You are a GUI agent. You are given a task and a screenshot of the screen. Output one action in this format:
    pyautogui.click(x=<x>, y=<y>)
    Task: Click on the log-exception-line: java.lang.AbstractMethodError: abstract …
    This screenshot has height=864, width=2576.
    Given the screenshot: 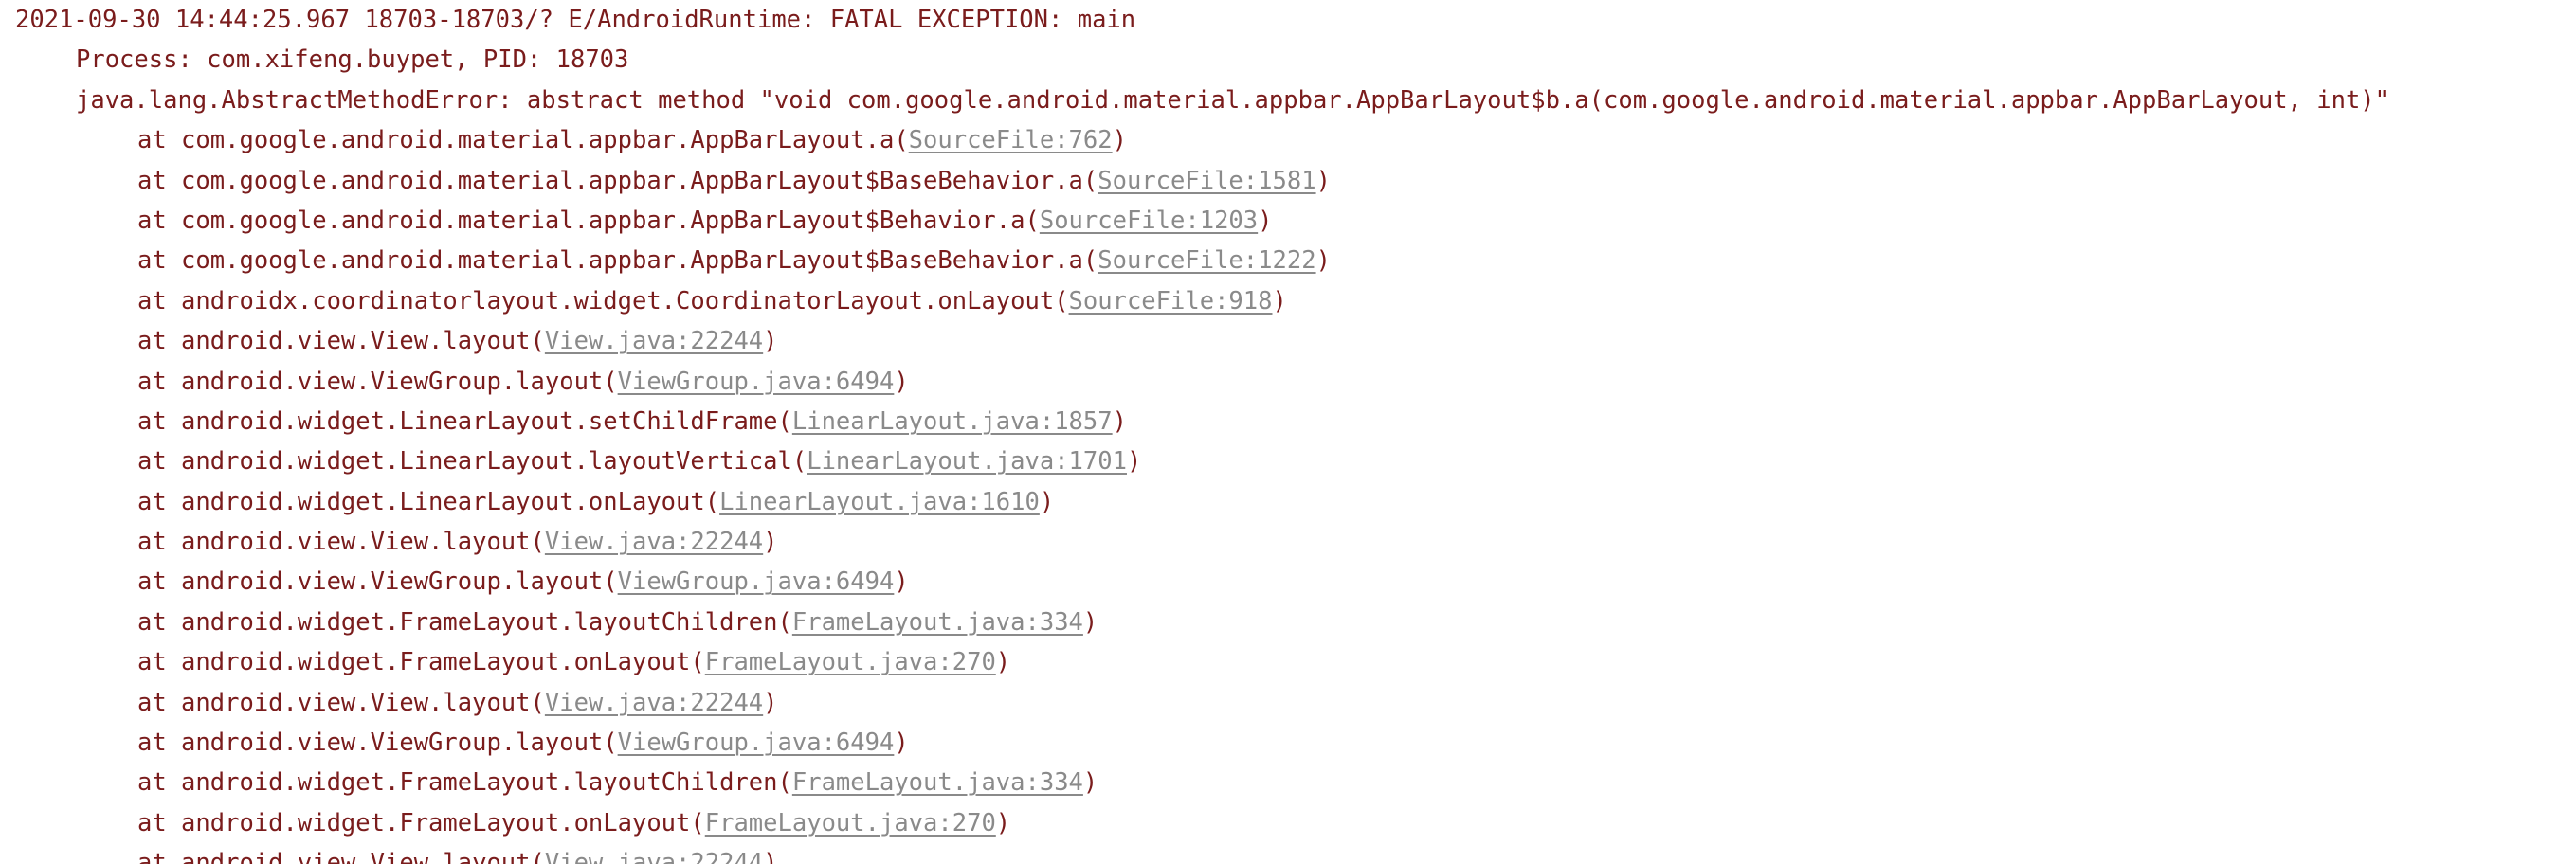 What is the action you would take?
    pyautogui.click(x=1233, y=100)
    